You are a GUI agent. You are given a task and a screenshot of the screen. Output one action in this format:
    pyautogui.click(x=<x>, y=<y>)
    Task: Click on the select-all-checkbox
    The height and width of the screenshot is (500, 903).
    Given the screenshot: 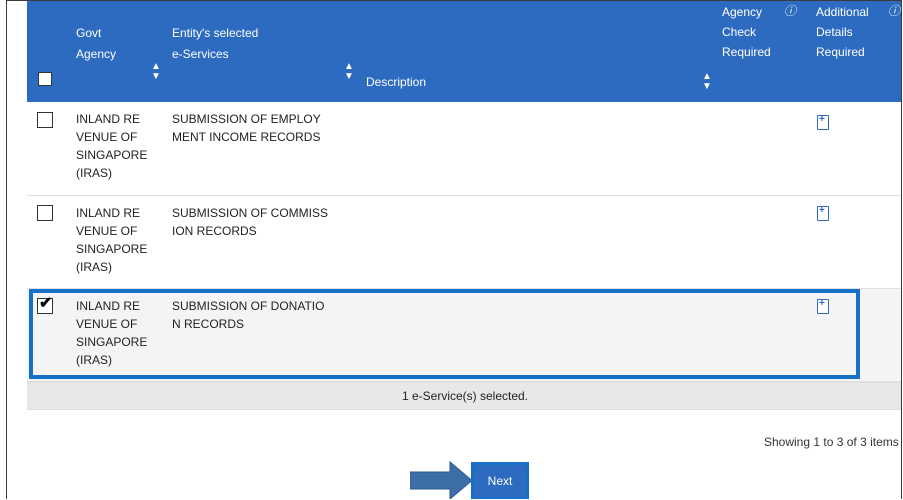 What is the action you would take?
    pyautogui.click(x=45, y=79)
    